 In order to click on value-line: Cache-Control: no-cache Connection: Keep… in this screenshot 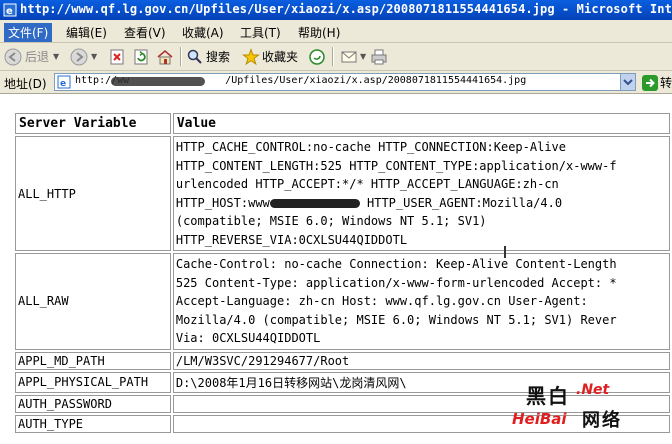, I will do `click(396, 264)`.